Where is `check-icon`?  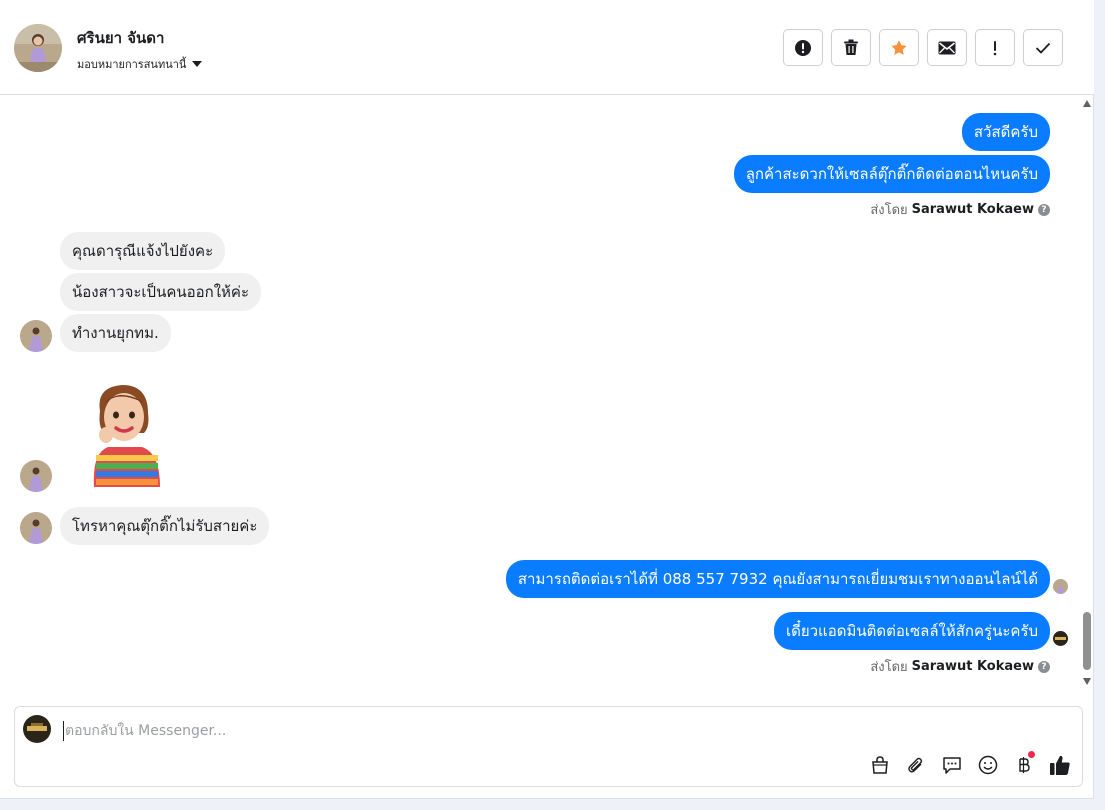
check-icon is located at coordinates (1043, 48).